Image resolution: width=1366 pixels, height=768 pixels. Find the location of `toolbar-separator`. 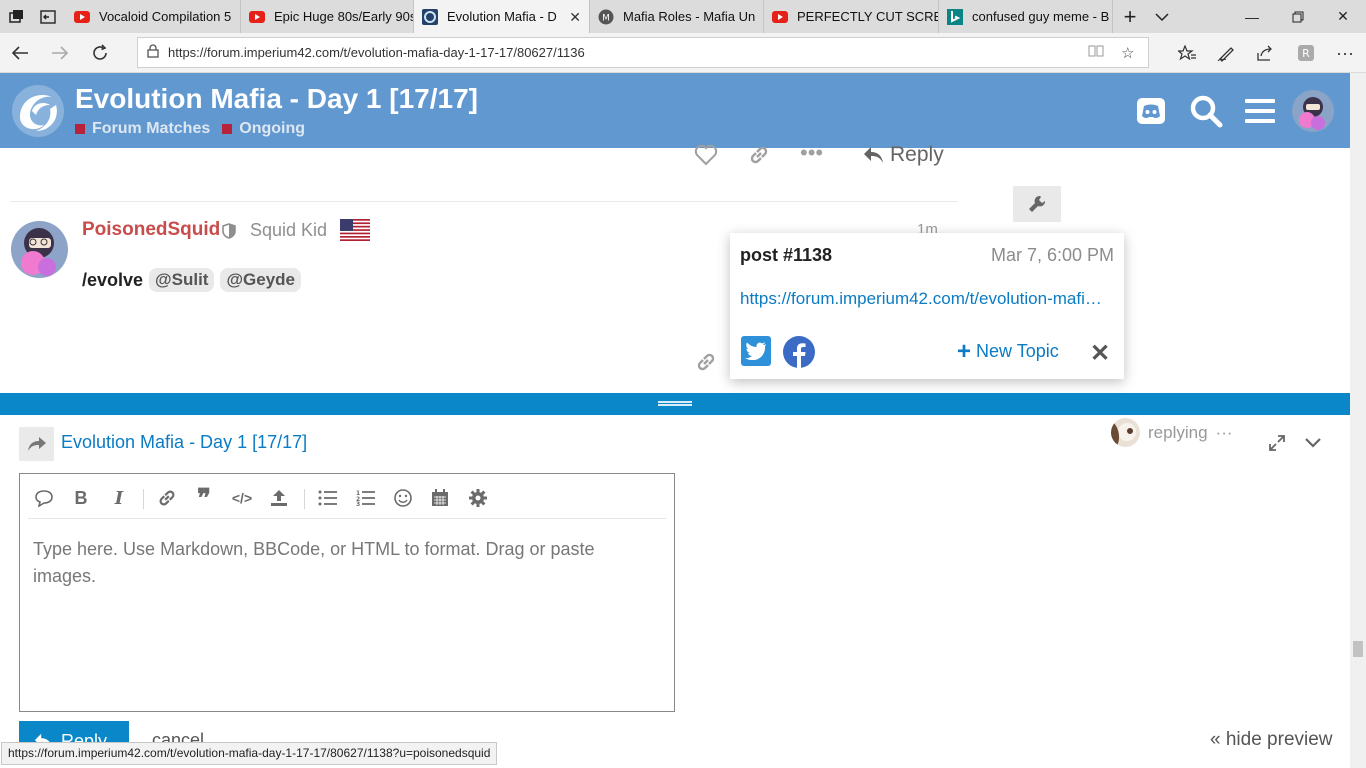

toolbar-separator is located at coordinates (304, 499).